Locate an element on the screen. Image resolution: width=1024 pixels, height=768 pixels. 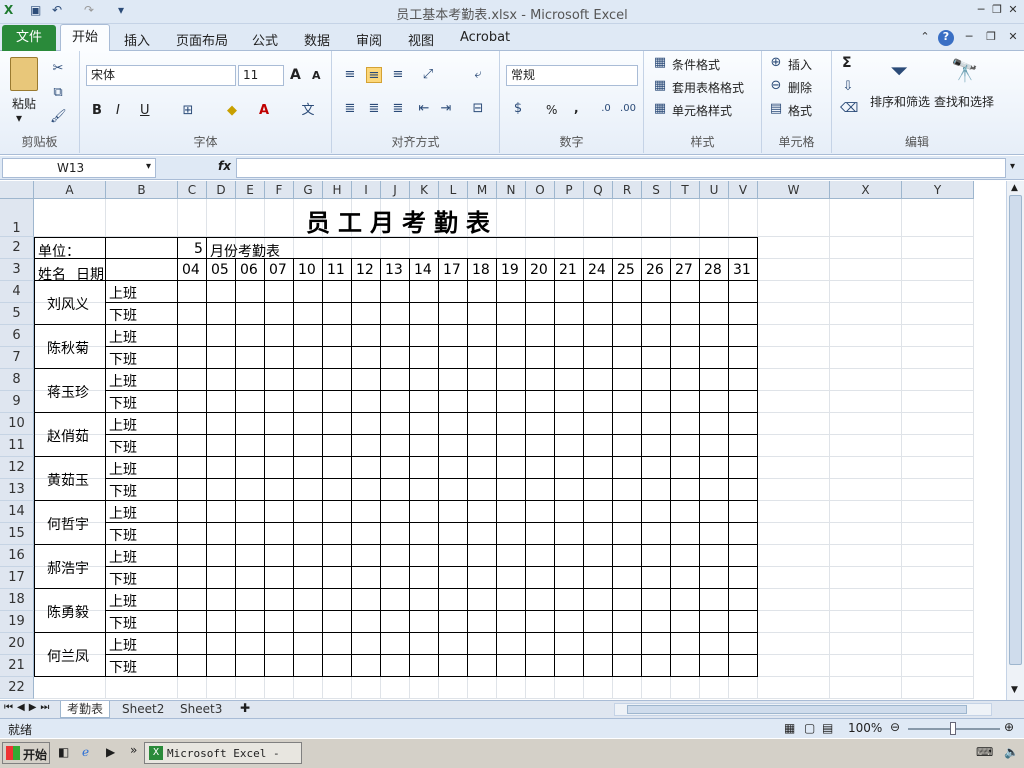
bold-button: B is located at coordinates (97, 110).